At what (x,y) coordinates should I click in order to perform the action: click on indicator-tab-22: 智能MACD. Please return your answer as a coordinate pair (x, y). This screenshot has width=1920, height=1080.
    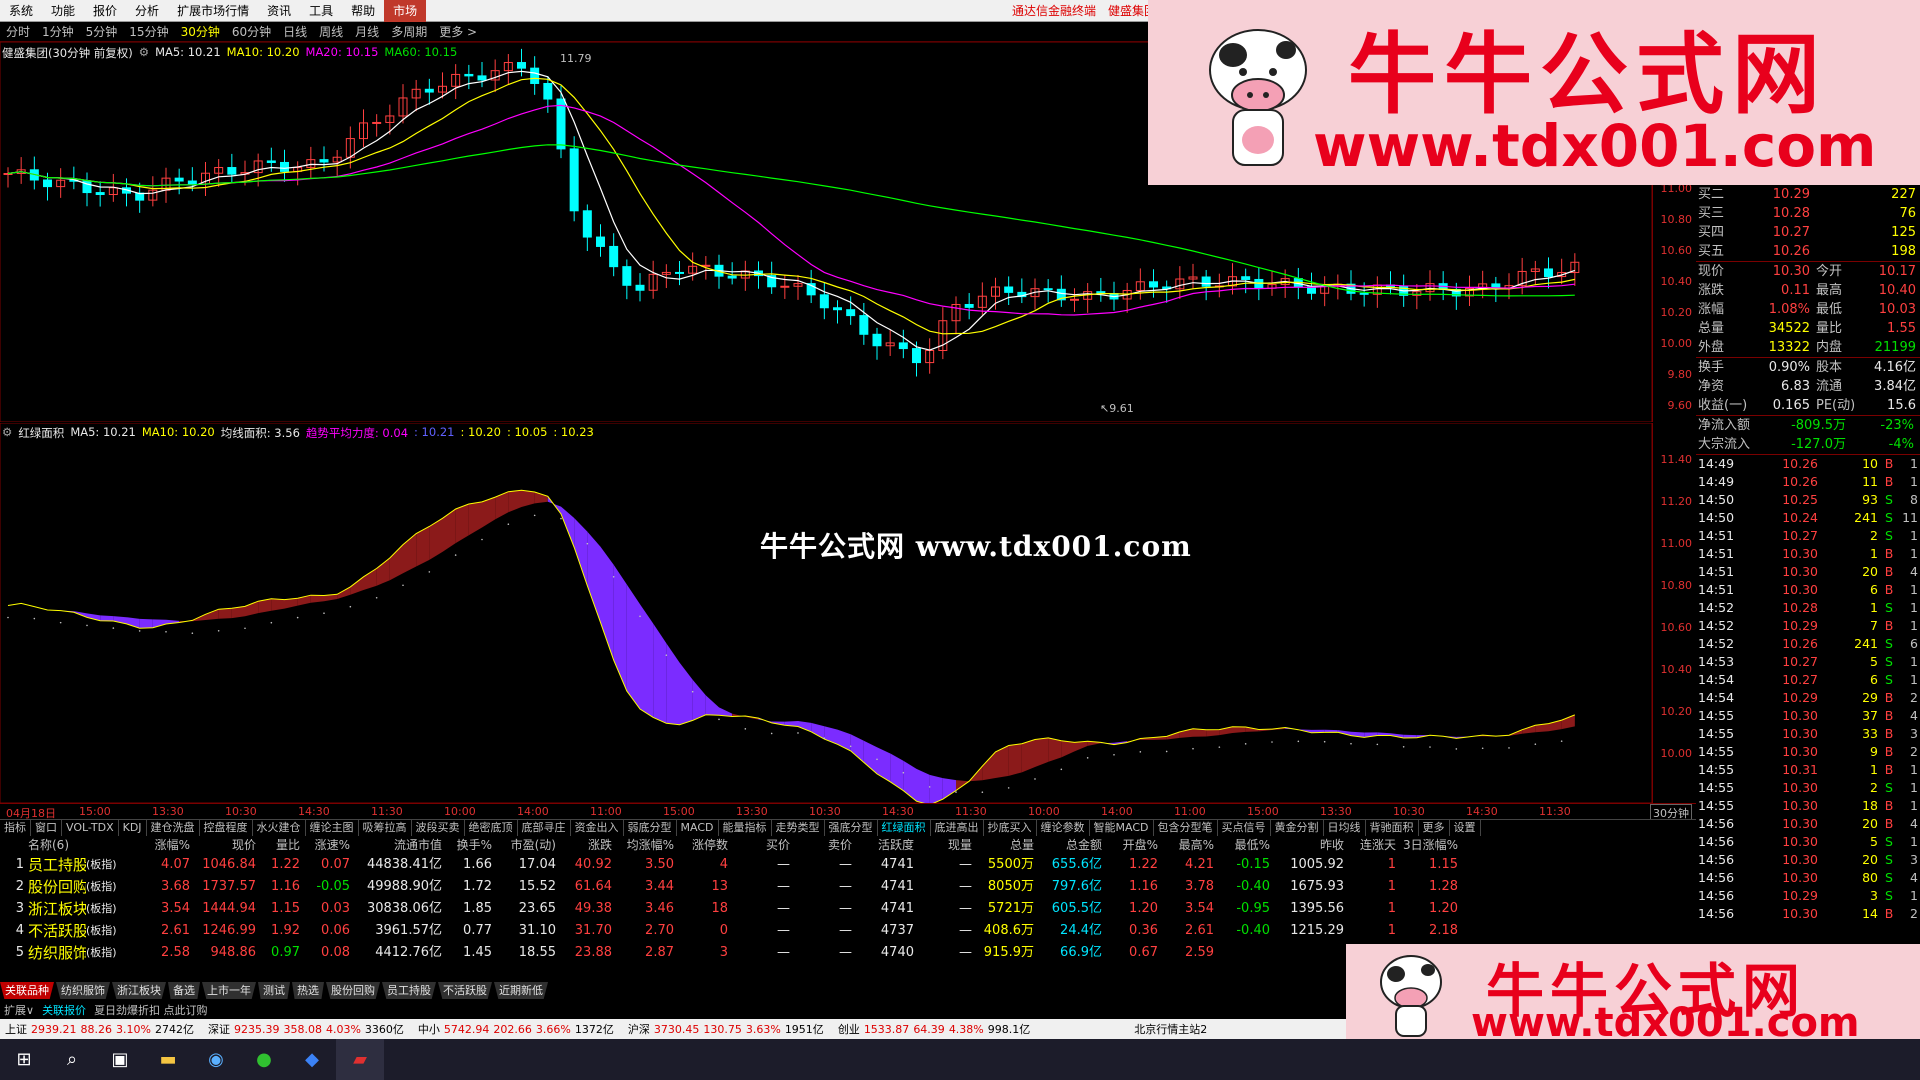
    Looking at the image, I should click on (1122, 828).